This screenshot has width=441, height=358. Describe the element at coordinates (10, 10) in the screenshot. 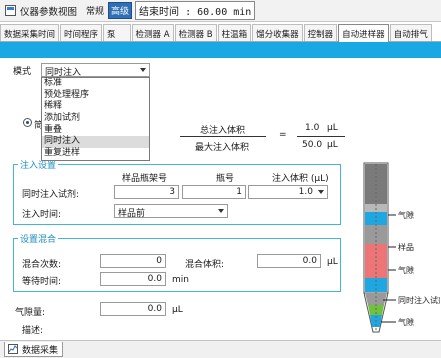

I see `window-icon` at that location.